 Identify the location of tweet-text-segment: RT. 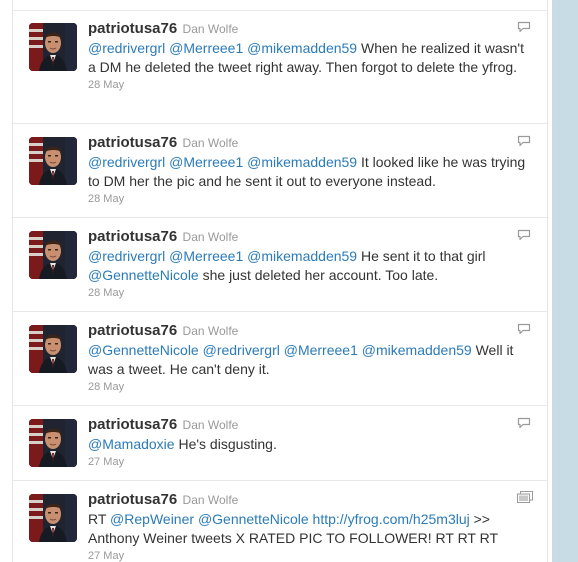
(99, 519).